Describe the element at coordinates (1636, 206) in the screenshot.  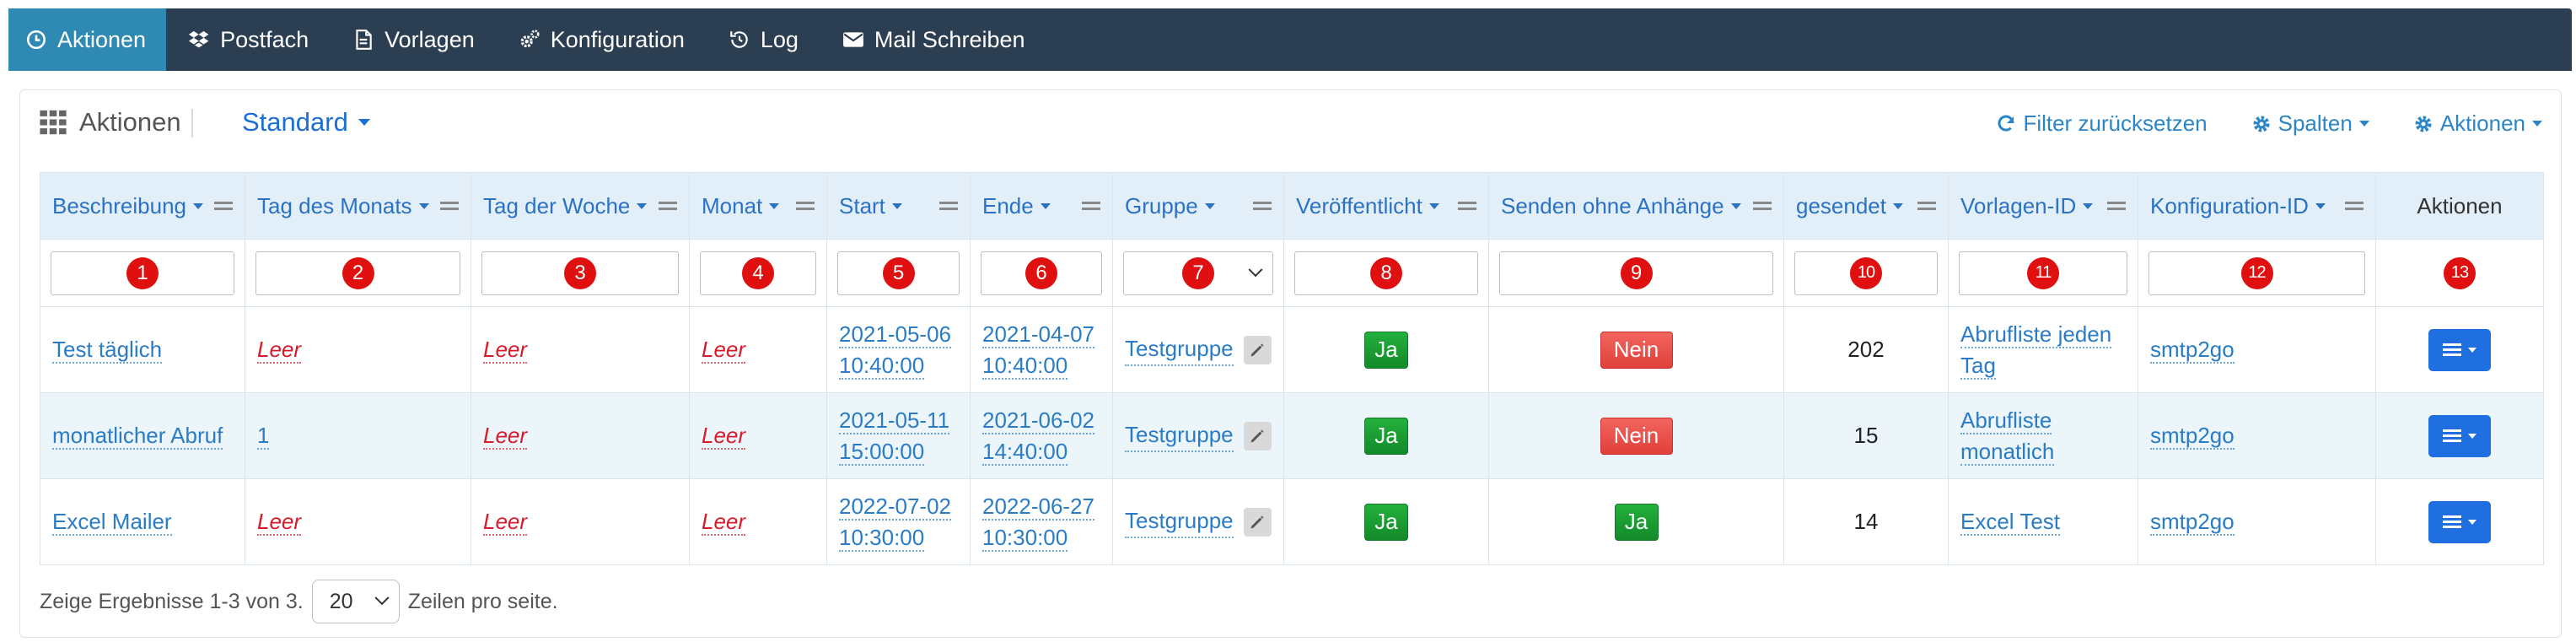
I see `col-header-senden-ohne-anhaenge: Senden ohne Anhänge` at that location.